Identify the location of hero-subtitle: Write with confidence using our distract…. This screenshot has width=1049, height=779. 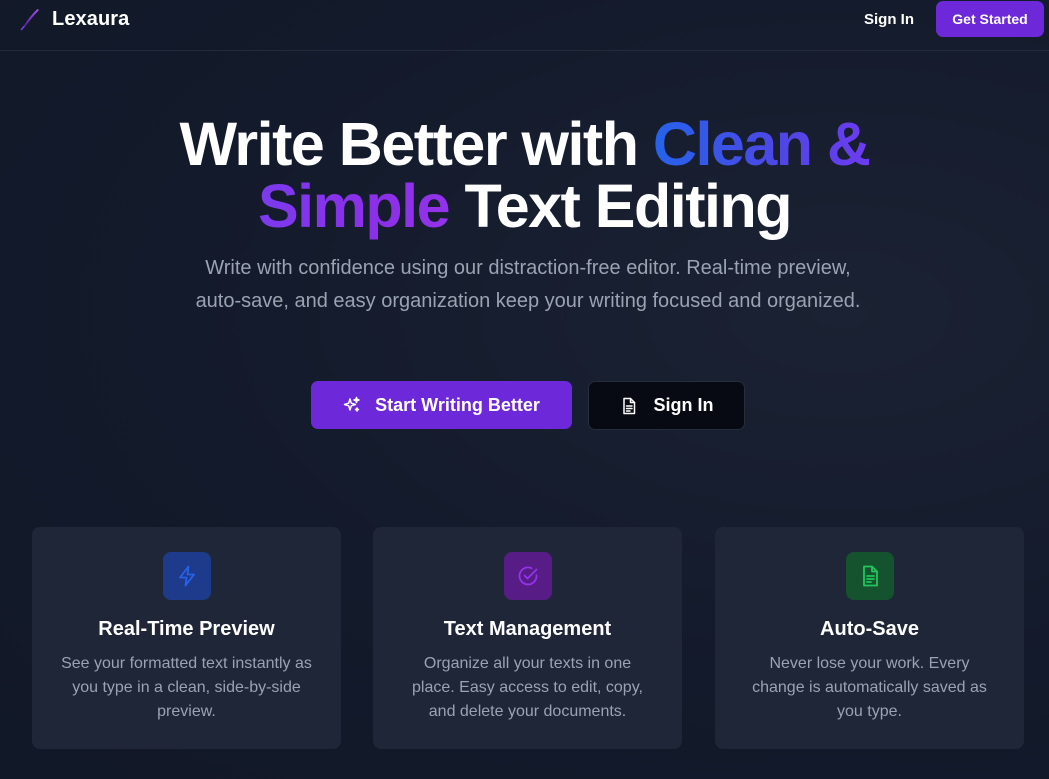
(528, 284).